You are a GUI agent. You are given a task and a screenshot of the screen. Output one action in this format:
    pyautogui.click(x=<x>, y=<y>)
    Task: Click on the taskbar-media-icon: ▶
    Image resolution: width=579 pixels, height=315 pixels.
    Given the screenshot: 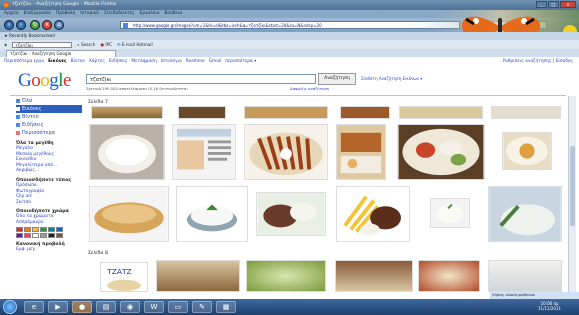 What is the action you would take?
    pyautogui.click(x=58, y=307)
    